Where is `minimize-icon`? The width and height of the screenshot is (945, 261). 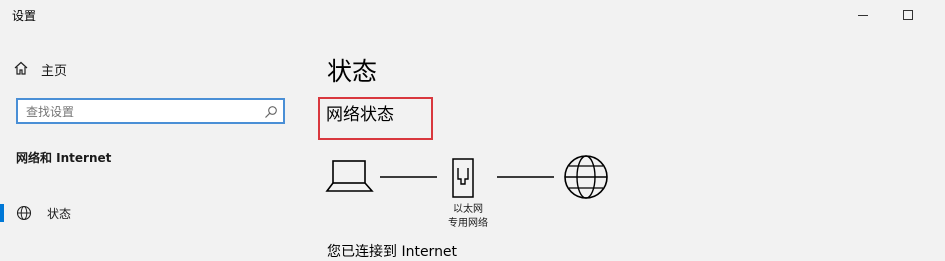 minimize-icon is located at coordinates (863, 15).